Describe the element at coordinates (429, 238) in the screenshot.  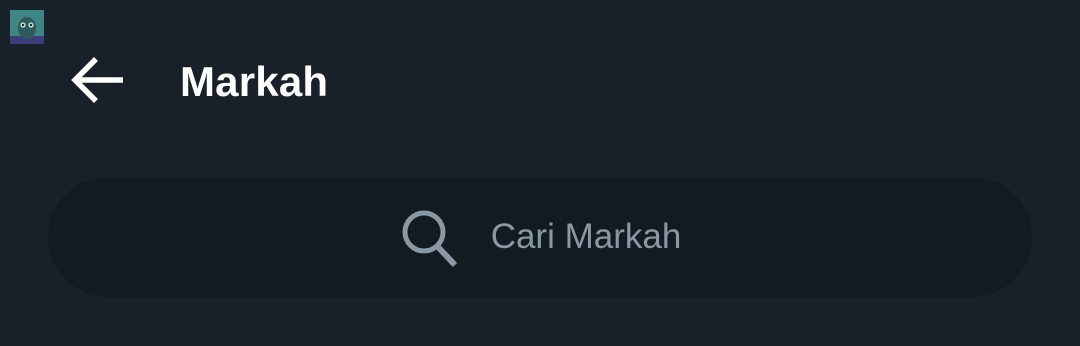
I see `search-icon` at that location.